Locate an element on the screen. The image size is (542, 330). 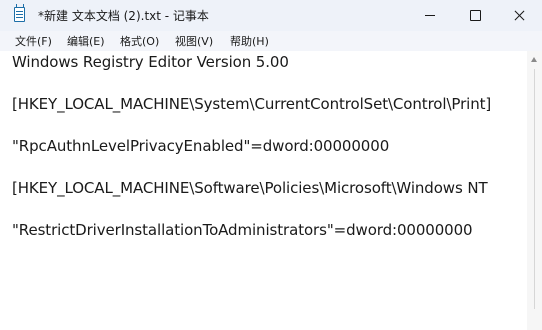
minimize-button is located at coordinates (430, 15).